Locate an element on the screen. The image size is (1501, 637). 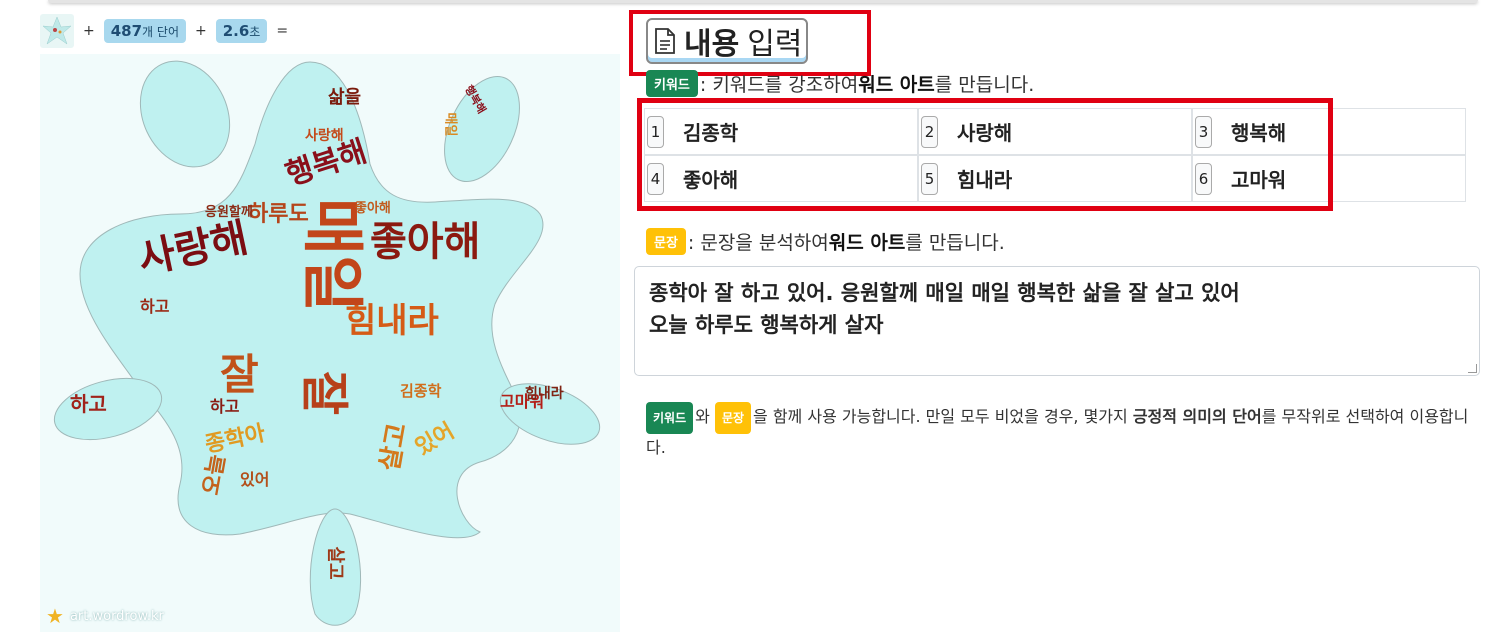
plus-sign-2: + is located at coordinates (200, 31).